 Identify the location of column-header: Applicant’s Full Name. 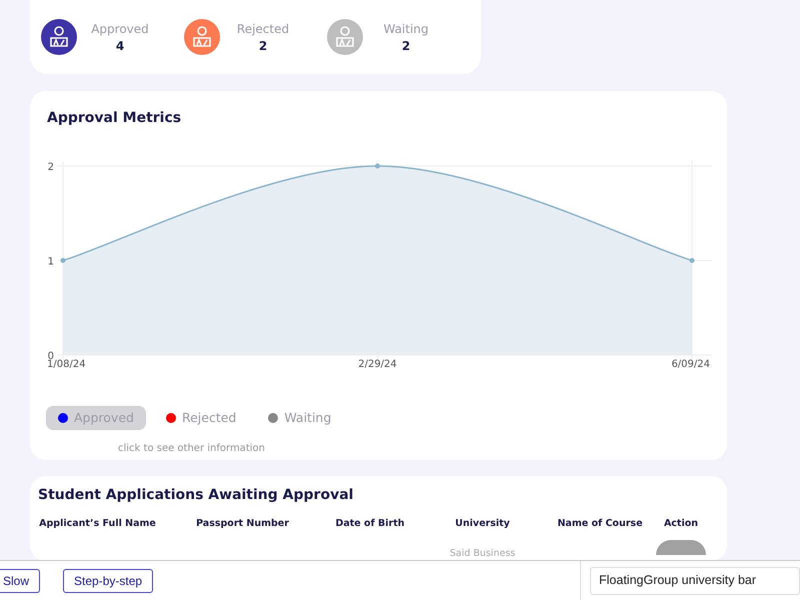
(97, 524).